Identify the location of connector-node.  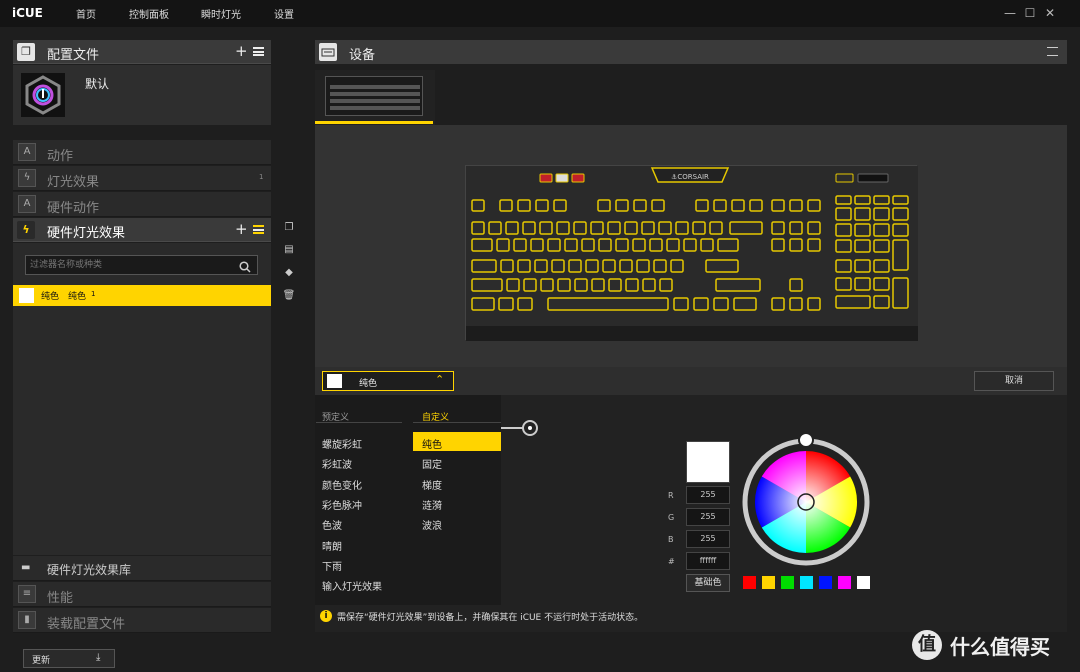
(530, 428).